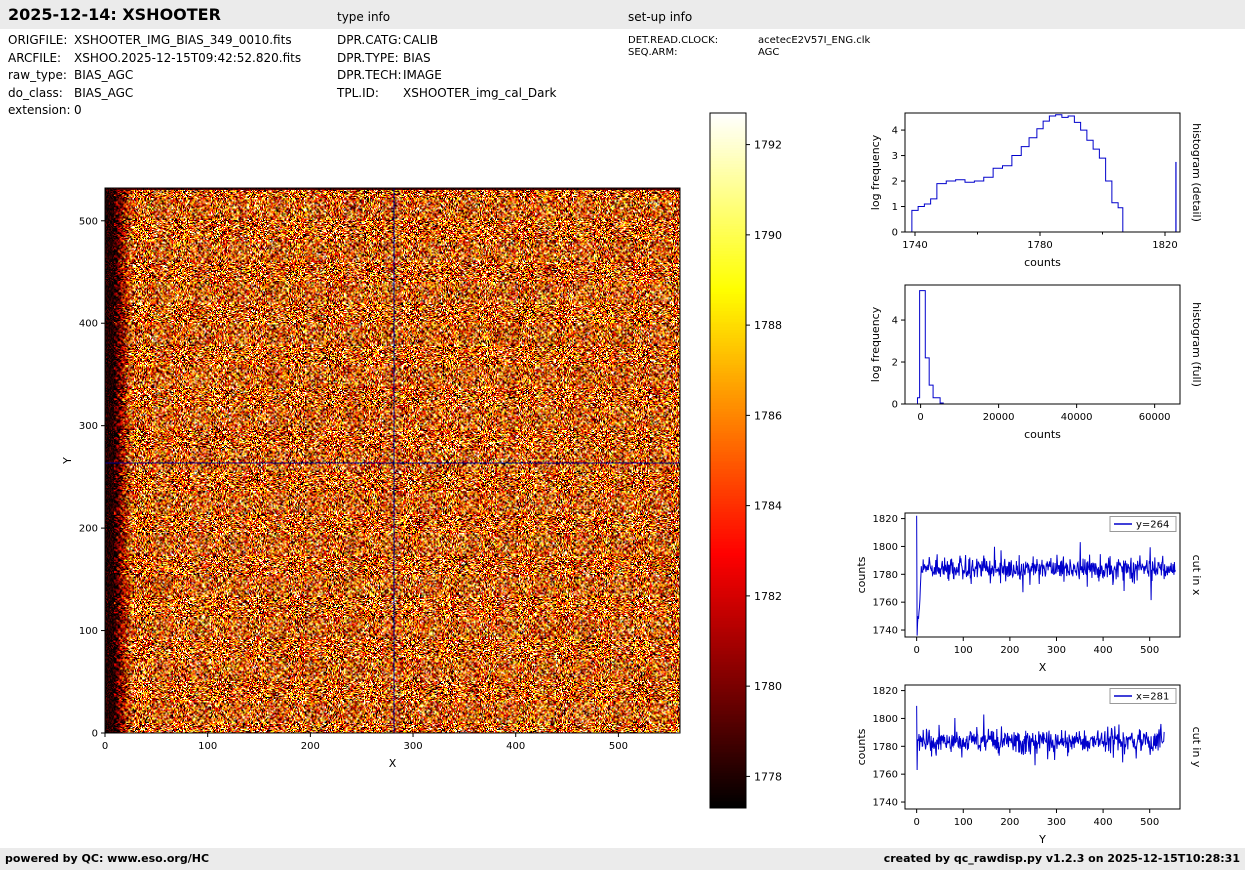  Describe the element at coordinates (749, 53) in the screenshot. I see `metadata-row: SEQ.ARM: AGC` at that location.